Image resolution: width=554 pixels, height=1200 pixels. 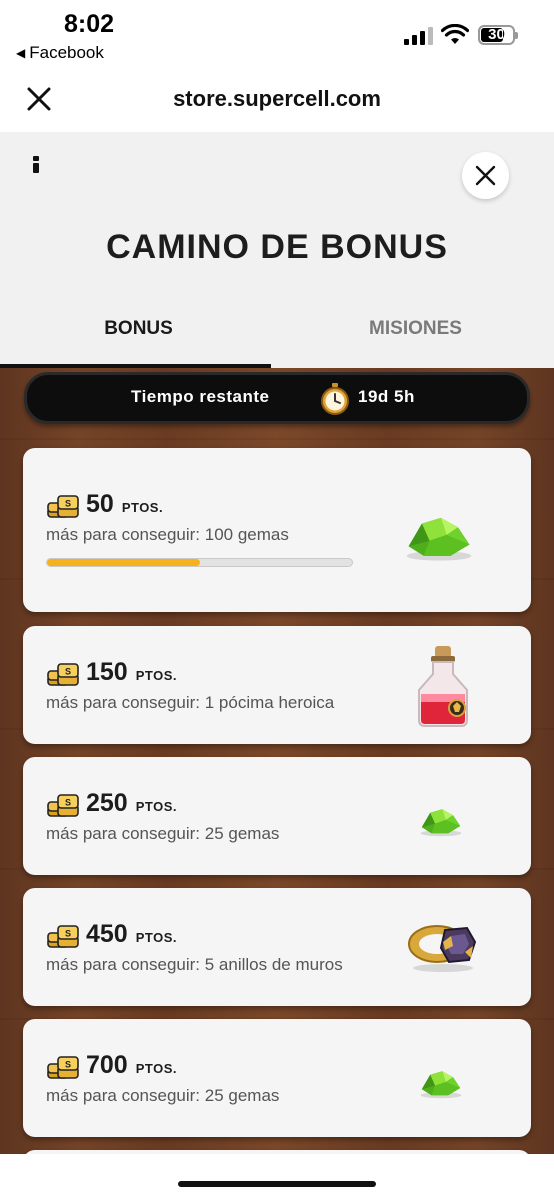 What do you see at coordinates (455, 34) in the screenshot?
I see `wifi-icon` at bounding box center [455, 34].